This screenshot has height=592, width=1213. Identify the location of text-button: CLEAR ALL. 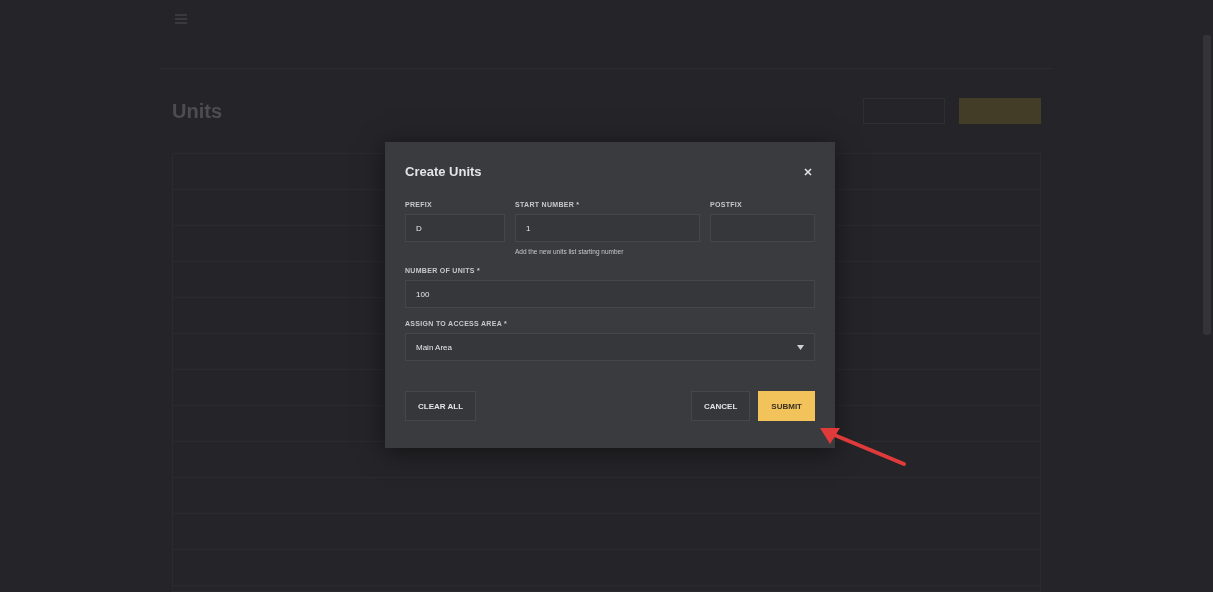
(441, 406).